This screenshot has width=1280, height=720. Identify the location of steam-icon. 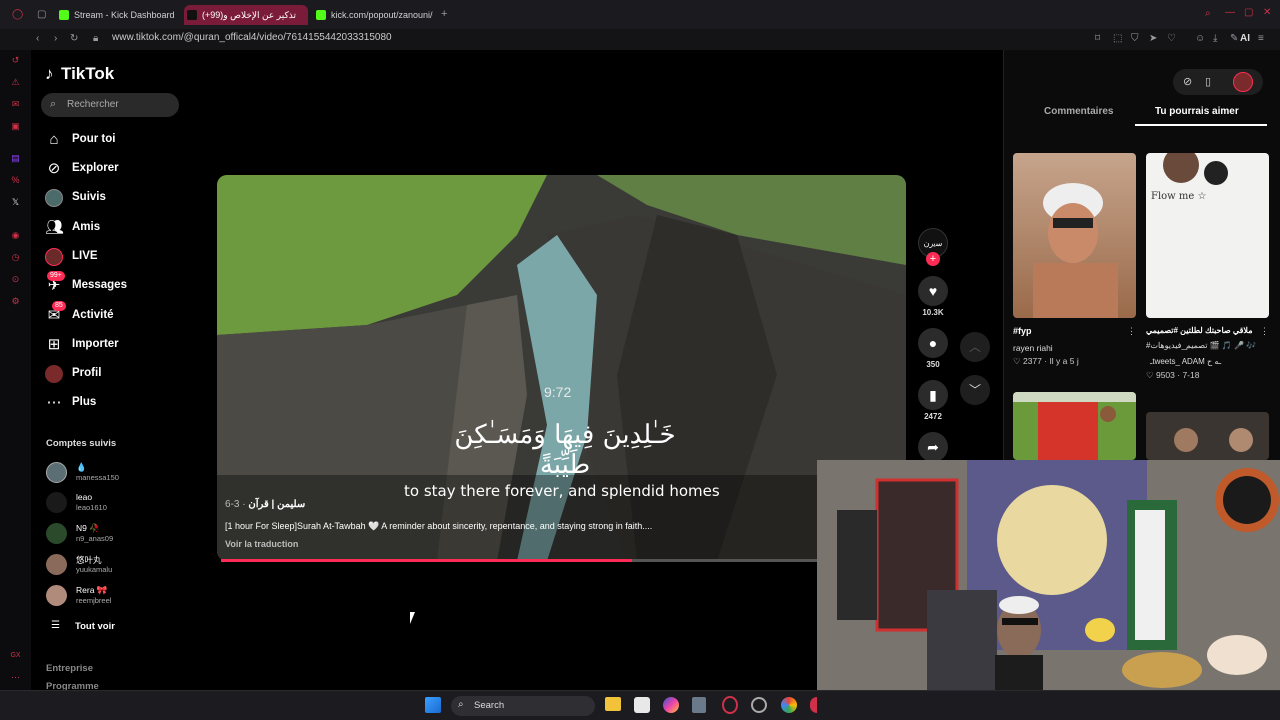
(759, 705).